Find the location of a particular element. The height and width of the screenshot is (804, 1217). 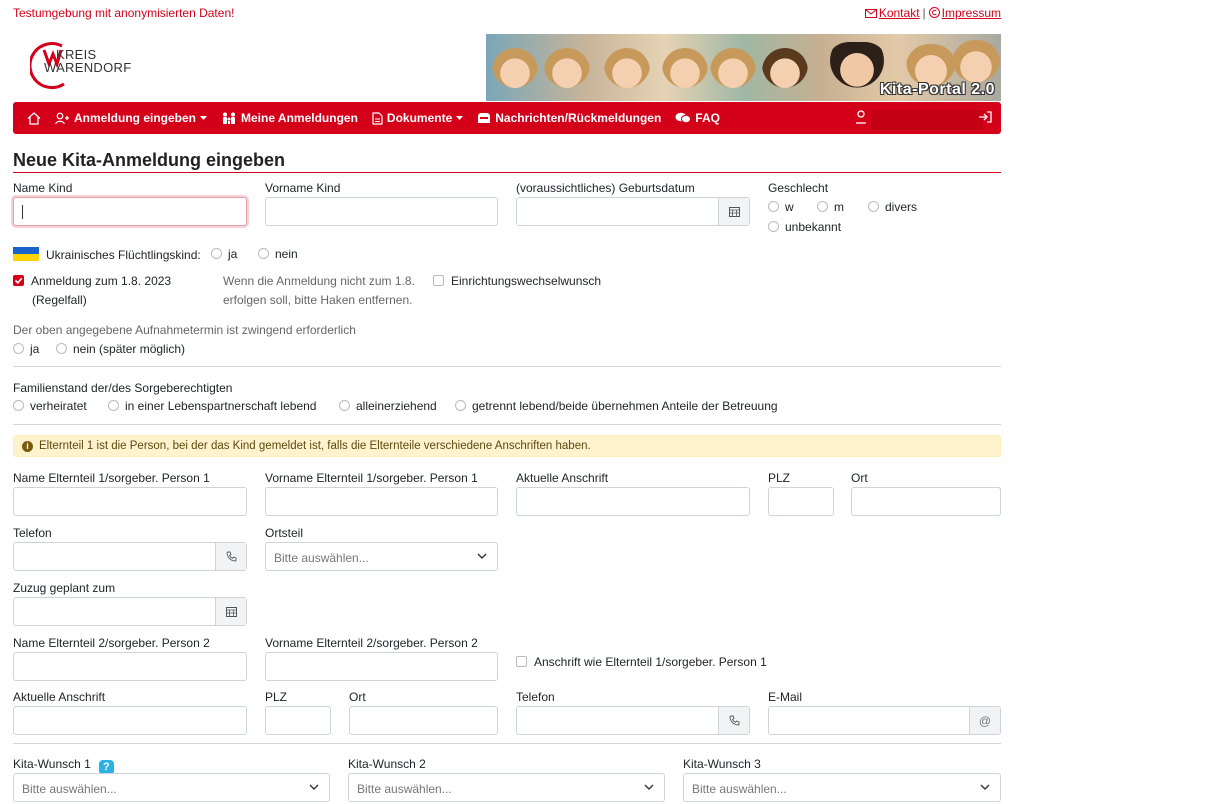

page-title: Neue Kita-Anmeldung eingeben is located at coordinates (149, 160).